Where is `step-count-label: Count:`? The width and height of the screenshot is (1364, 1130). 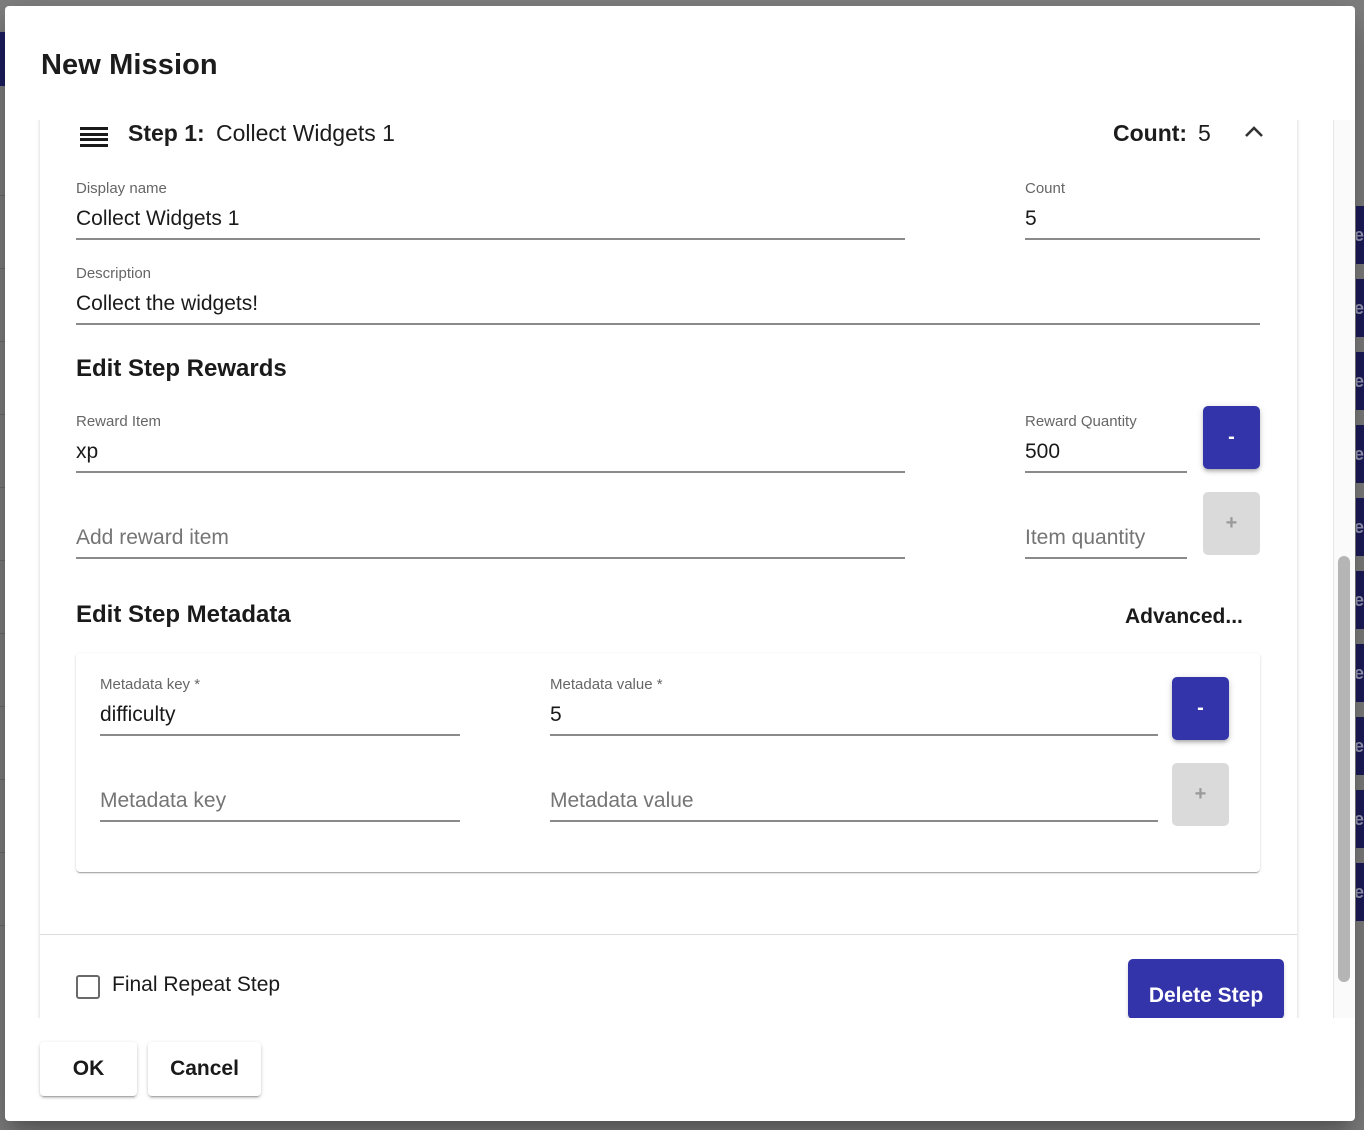
step-count-label: Count: is located at coordinates (1150, 133).